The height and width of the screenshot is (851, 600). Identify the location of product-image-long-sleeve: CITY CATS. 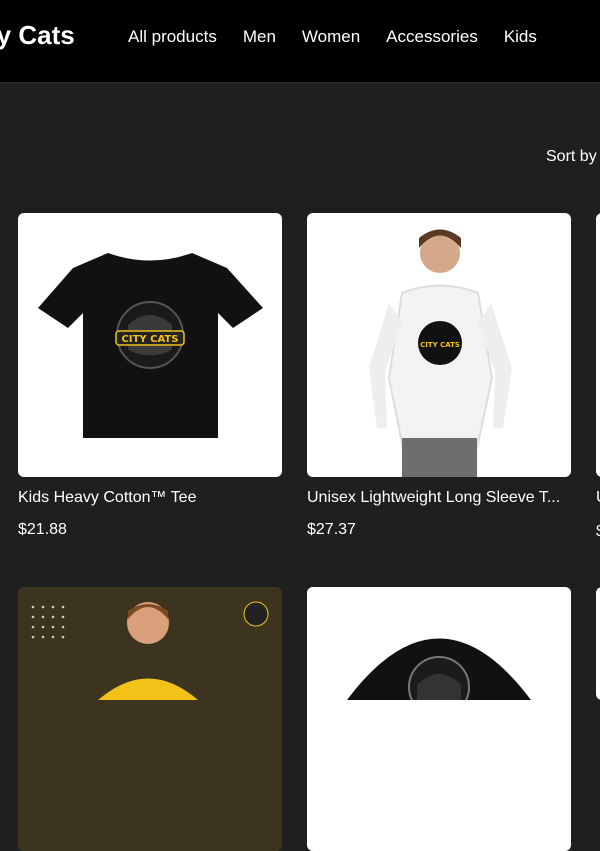
(439, 345).